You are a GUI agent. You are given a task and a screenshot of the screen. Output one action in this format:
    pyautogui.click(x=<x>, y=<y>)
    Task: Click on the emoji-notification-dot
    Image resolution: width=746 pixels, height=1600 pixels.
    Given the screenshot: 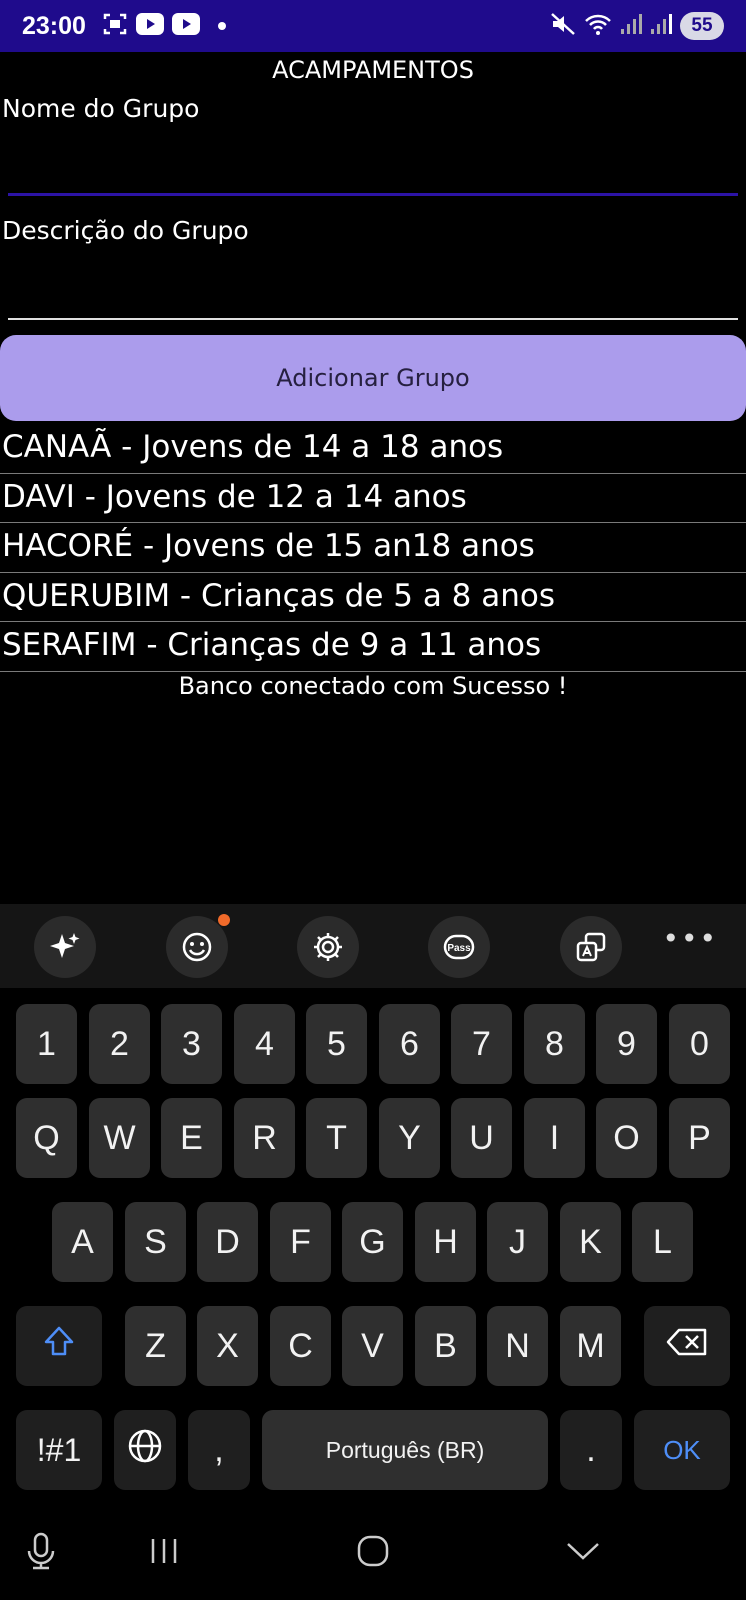 What is the action you would take?
    pyautogui.click(x=224, y=920)
    